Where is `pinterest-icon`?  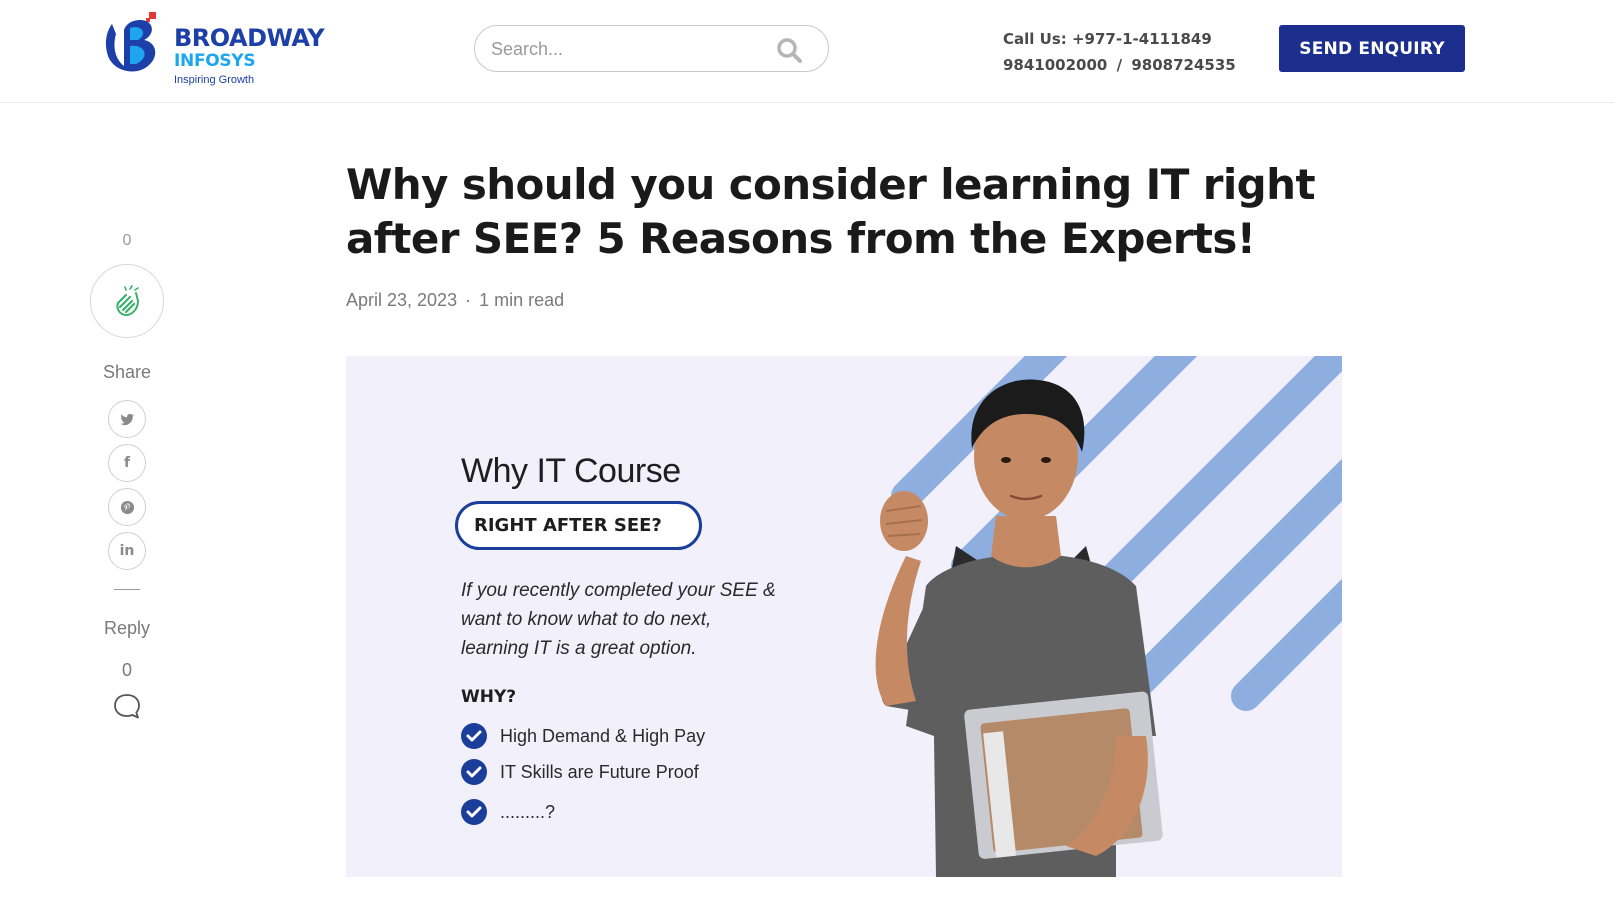 pinterest-icon is located at coordinates (127, 507).